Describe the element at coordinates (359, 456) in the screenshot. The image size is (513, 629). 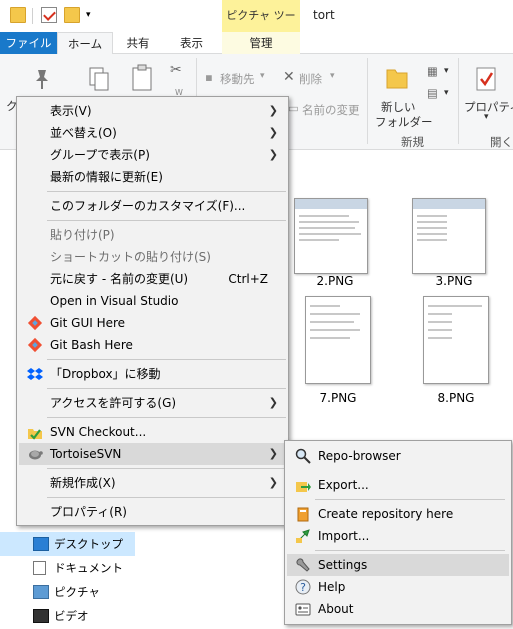
I see `menu-item-label: Repo-browser` at that location.